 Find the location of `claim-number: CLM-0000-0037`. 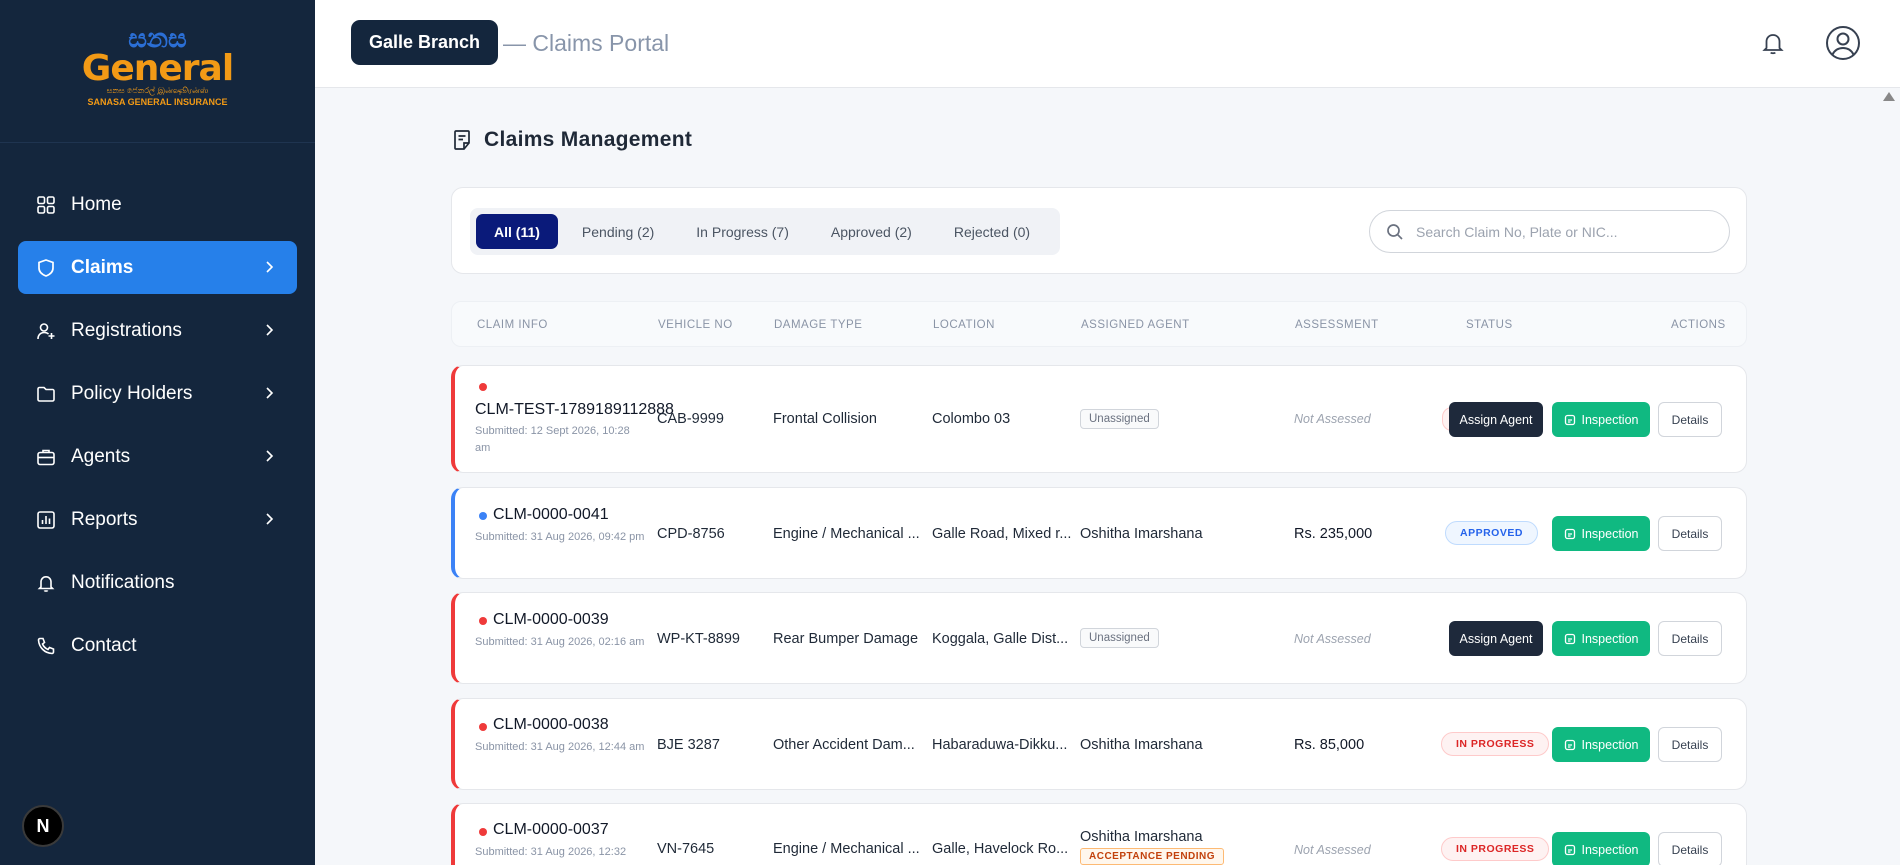

claim-number: CLM-0000-0037 is located at coordinates (551, 830).